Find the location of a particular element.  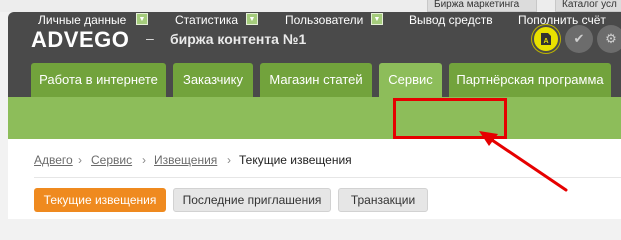

annotation-arrow is located at coordinates (523, 161).